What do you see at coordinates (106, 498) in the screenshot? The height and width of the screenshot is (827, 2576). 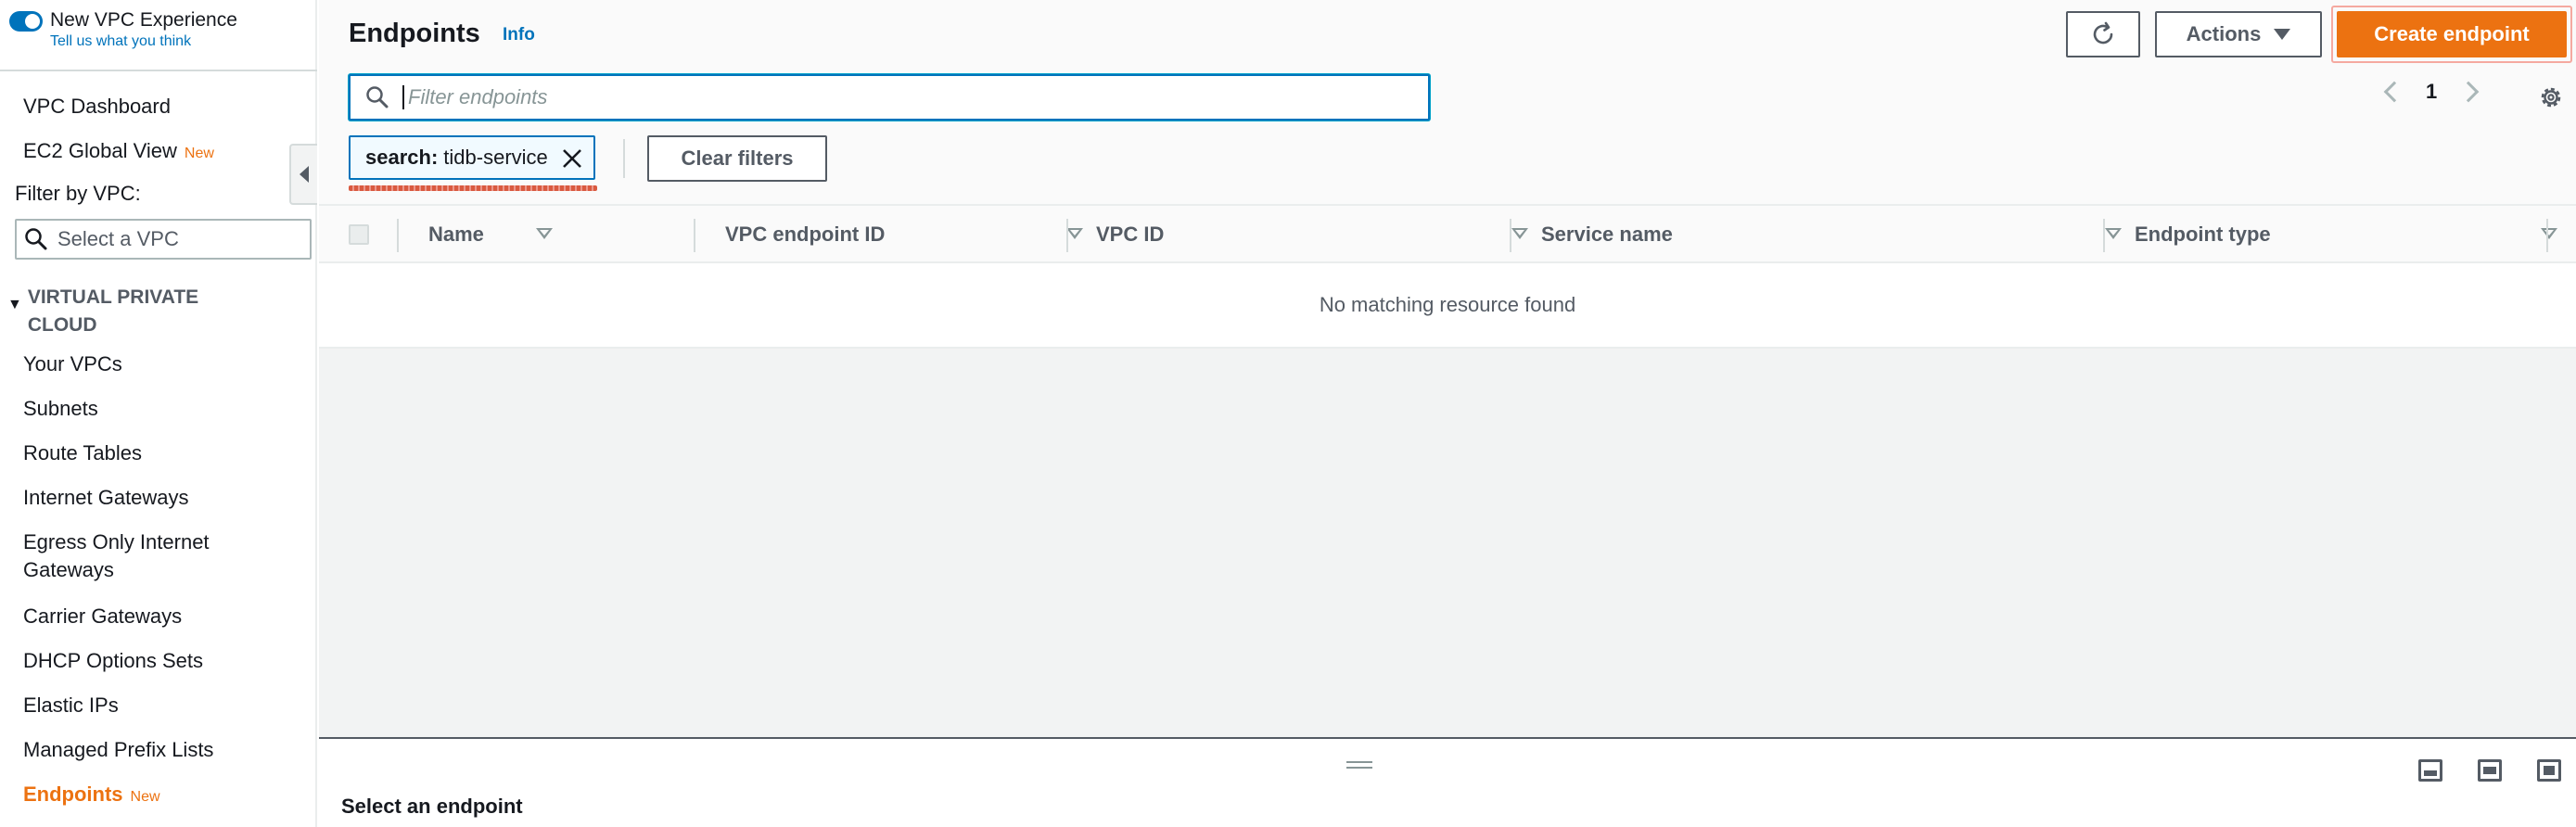 I see `sidebar-item-internet-gateways: Internet Gateways` at bounding box center [106, 498].